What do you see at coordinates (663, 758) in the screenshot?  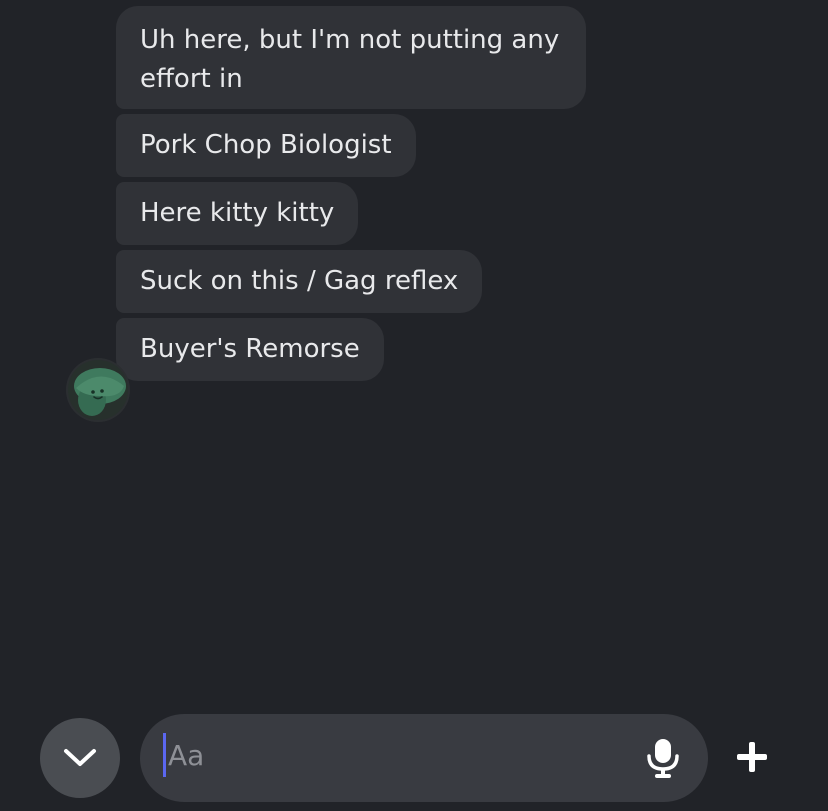 I see `microphone-icon` at bounding box center [663, 758].